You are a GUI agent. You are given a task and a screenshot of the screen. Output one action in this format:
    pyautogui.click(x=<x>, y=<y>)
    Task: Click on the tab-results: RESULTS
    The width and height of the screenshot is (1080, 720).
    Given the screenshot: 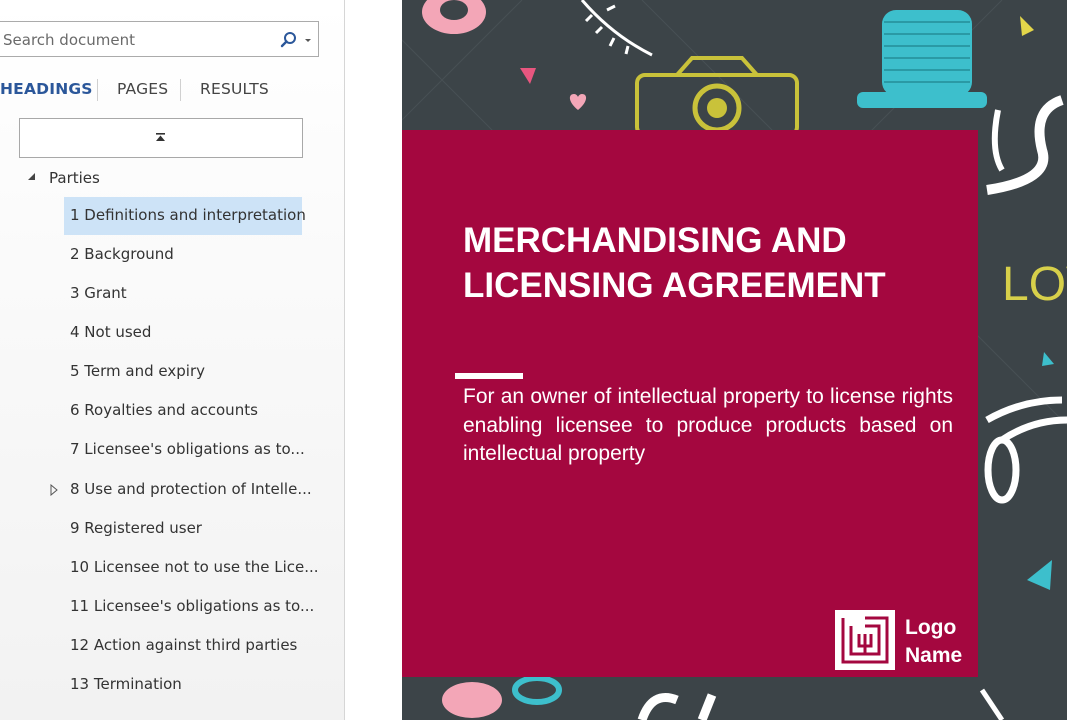 What is the action you would take?
    pyautogui.click(x=234, y=89)
    